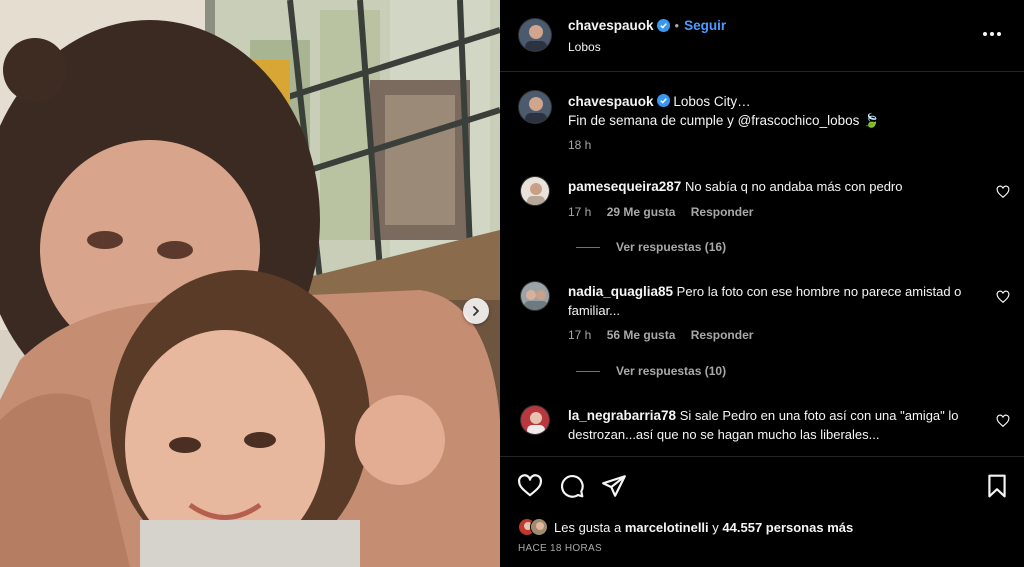 The image size is (1024, 567). I want to click on post-location: Lobos, so click(584, 47).